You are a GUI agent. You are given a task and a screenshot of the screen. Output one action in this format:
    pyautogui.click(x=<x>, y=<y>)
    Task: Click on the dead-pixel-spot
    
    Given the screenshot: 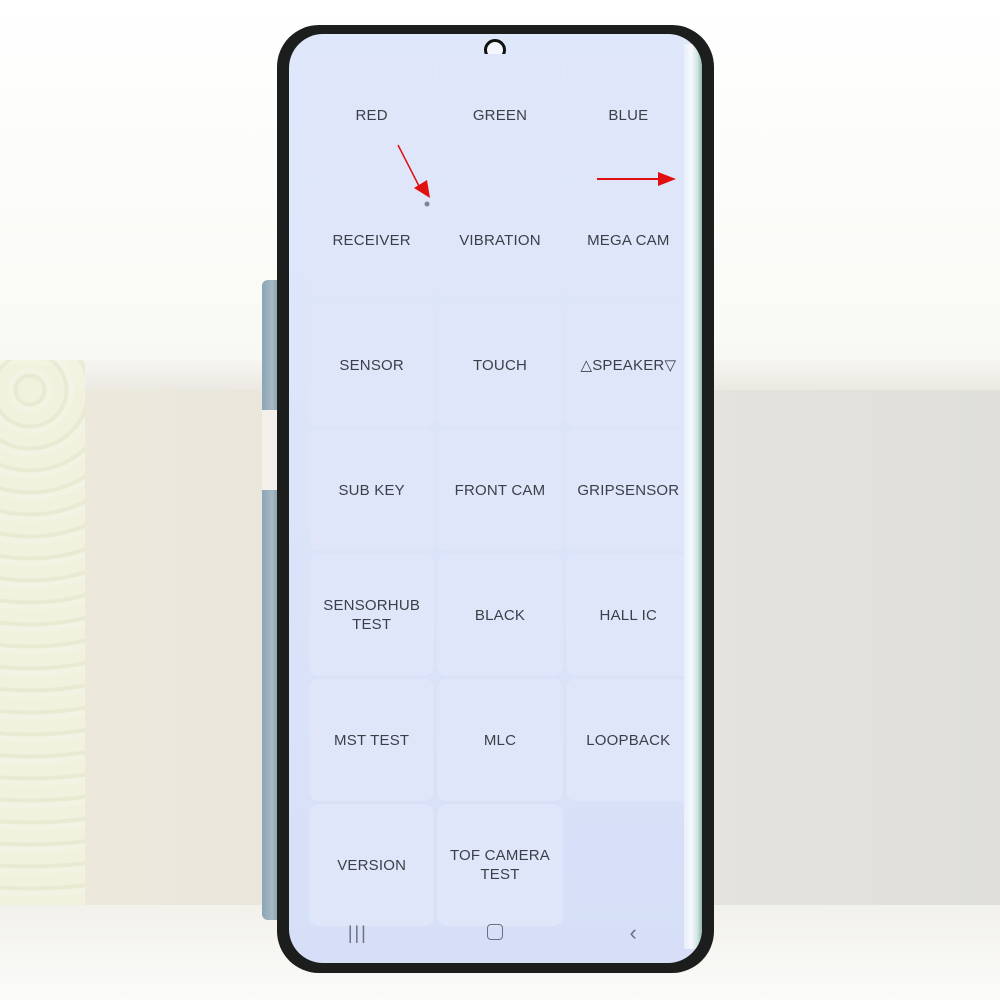 What is the action you would take?
    pyautogui.click(x=427, y=204)
    